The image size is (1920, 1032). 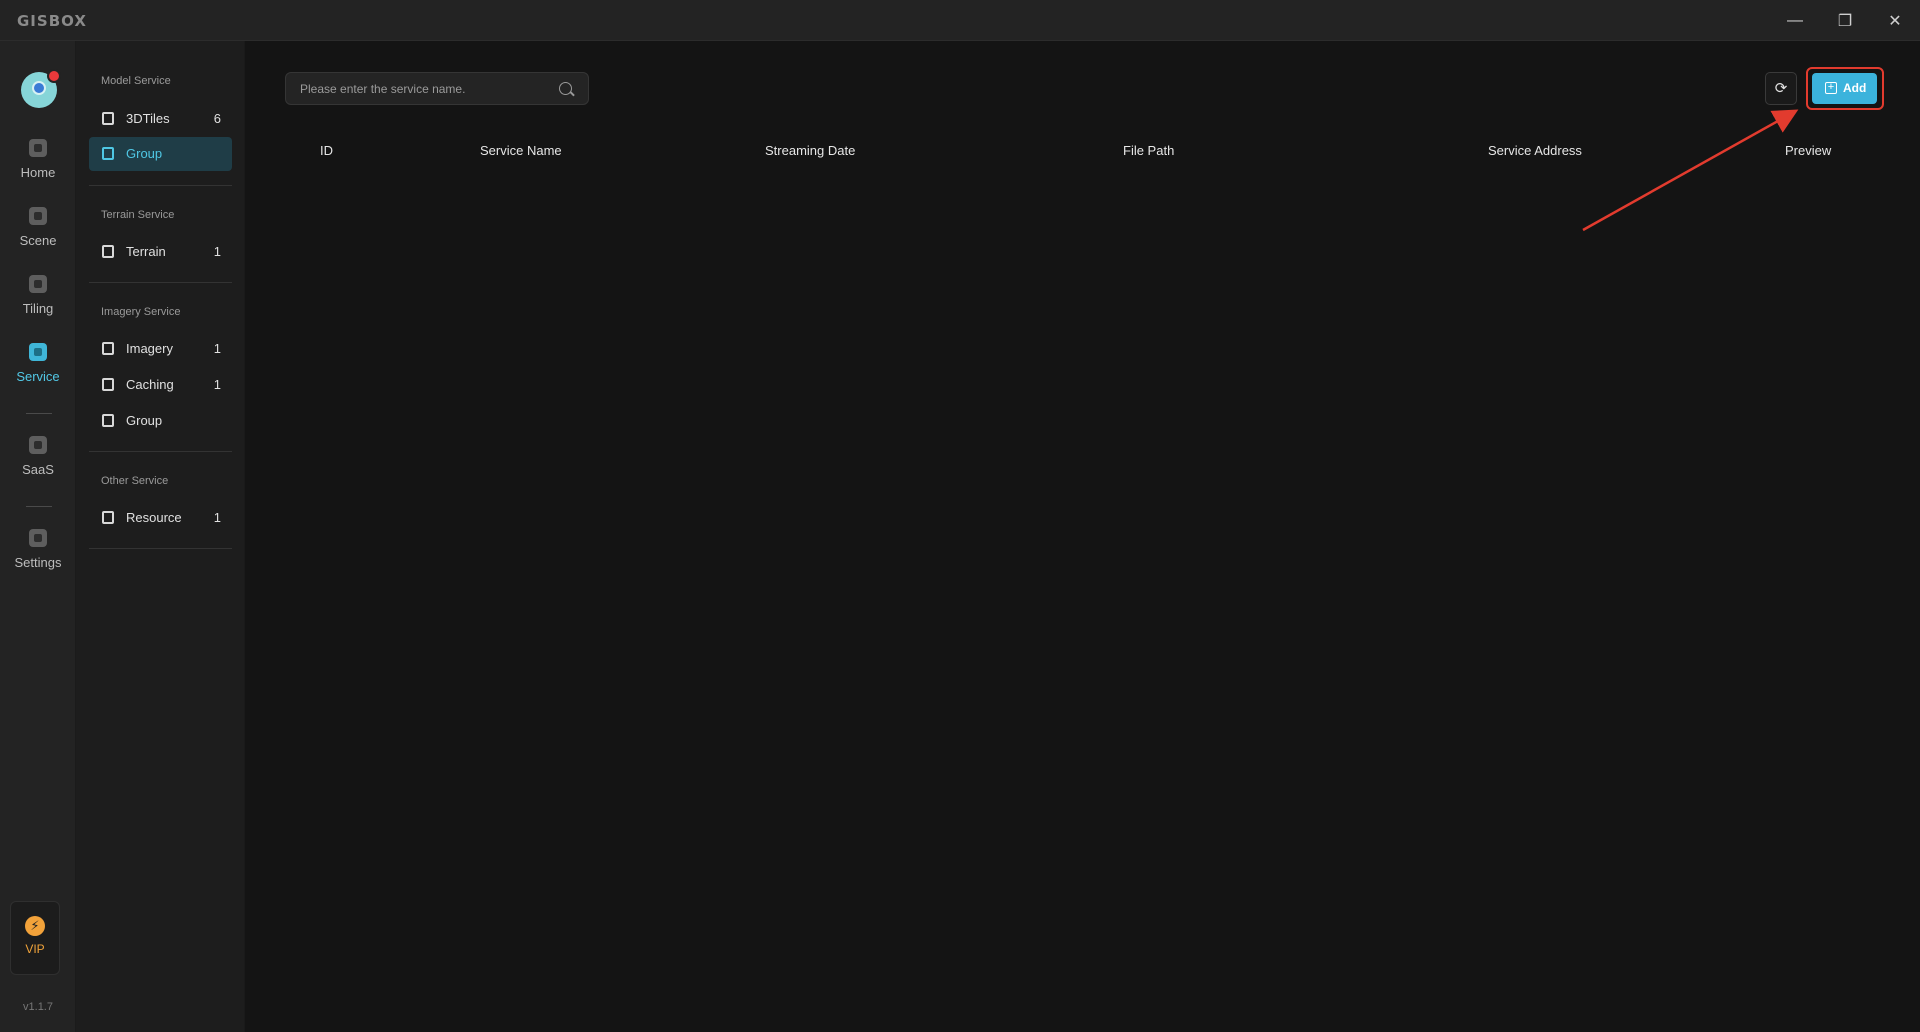 What do you see at coordinates (217, 118) in the screenshot?
I see `subnav-item-count: 6` at bounding box center [217, 118].